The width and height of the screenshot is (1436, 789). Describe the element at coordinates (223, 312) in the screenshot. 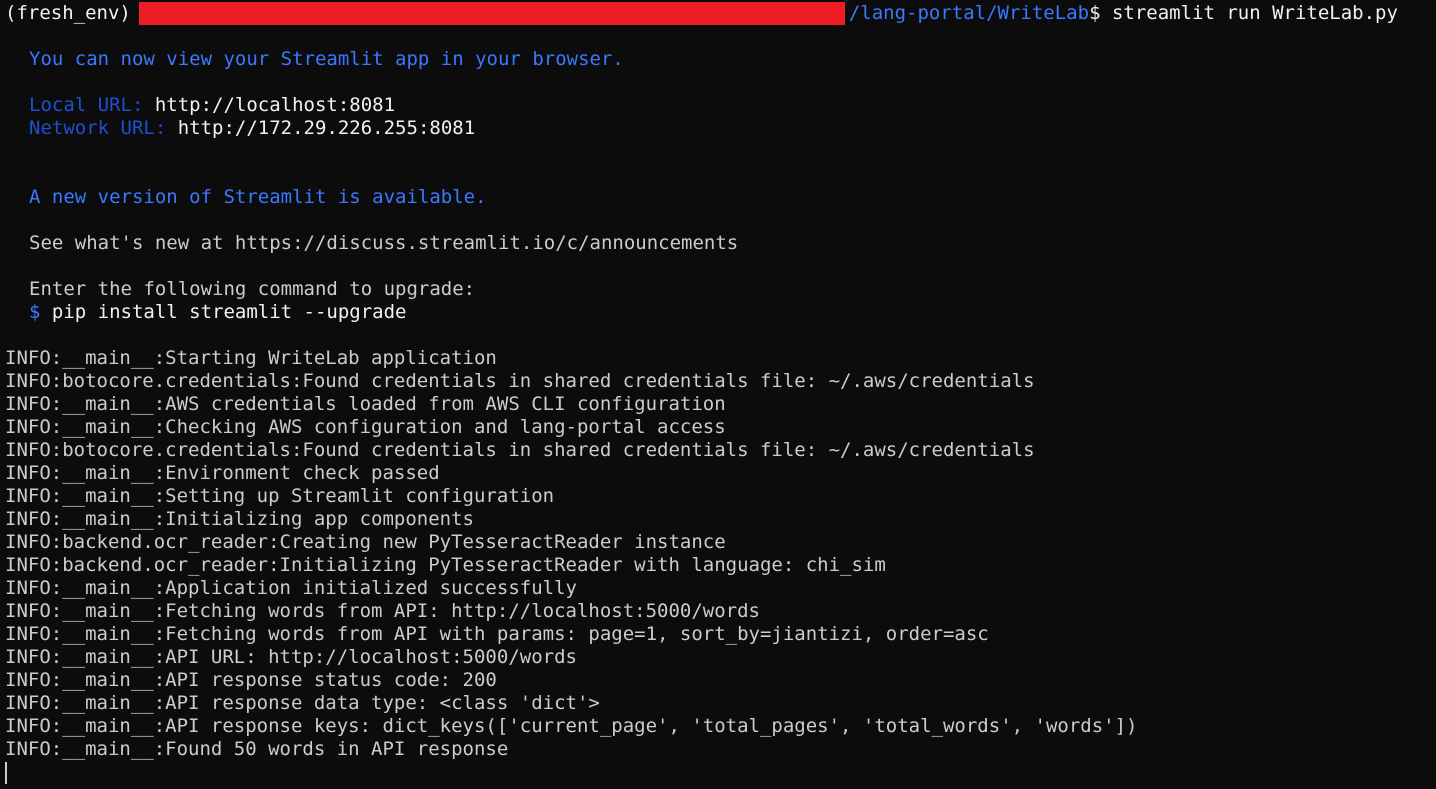

I see `upgrade-command: pip install streamlit --upgrade` at that location.